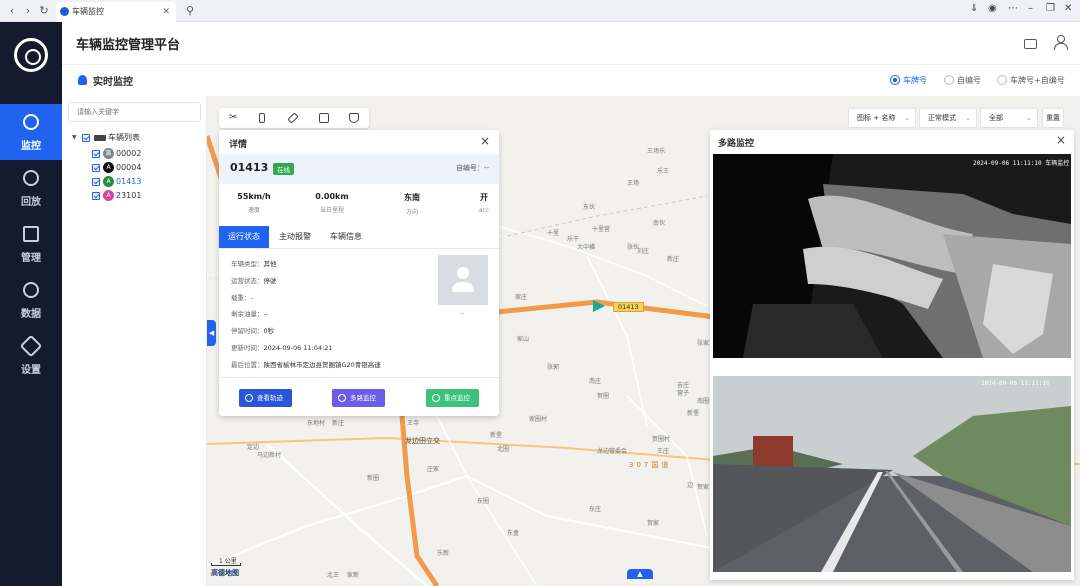  What do you see at coordinates (166, 12) in the screenshot?
I see `tab-close-icon: ✕` at bounding box center [166, 12].